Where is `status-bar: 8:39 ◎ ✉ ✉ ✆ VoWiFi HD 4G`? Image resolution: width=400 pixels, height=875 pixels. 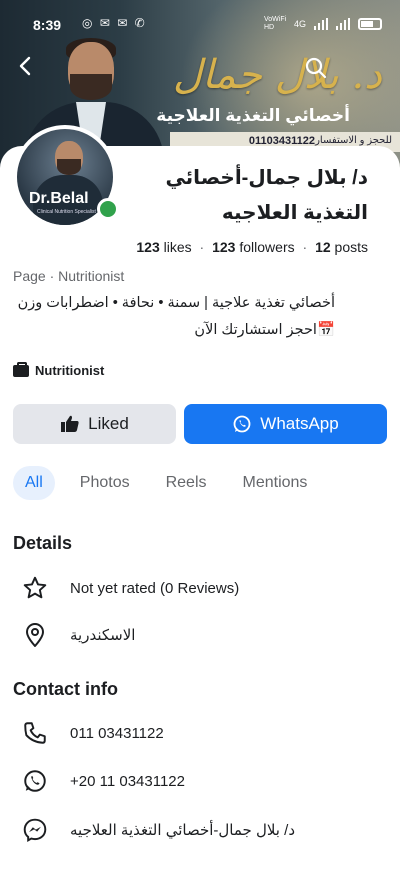
status-bar: 8:39 ◎ ✉ ✉ ✆ VoWiFi HD 4G is located at coordinates (200, 16).